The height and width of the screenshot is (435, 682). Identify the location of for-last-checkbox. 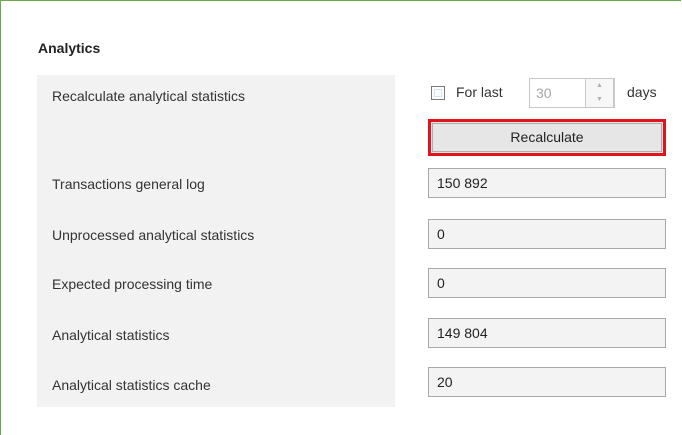
(438, 93).